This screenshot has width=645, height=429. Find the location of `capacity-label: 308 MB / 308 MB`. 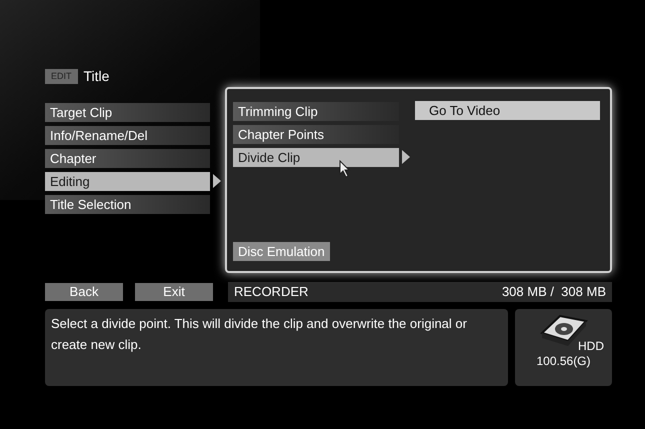

capacity-label: 308 MB / 308 MB is located at coordinates (554, 292).